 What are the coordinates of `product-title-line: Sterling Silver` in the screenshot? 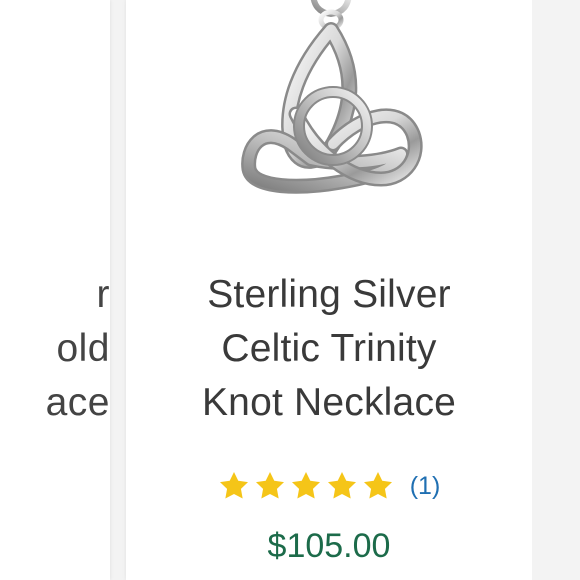 It's located at (329, 294).